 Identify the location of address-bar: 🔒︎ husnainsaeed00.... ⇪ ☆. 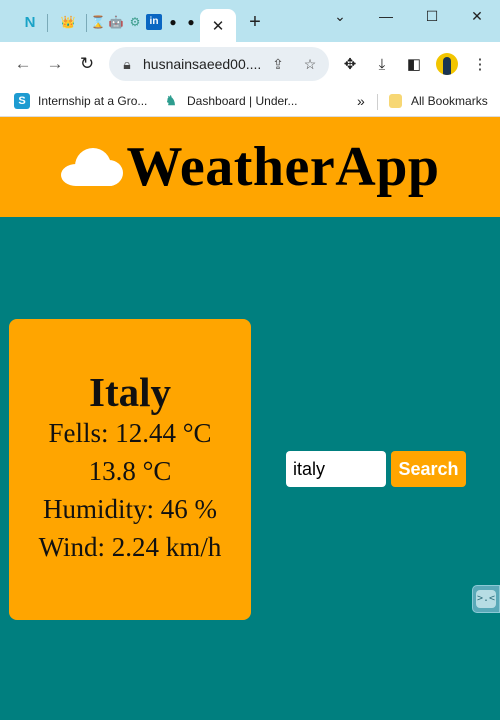
(219, 64).